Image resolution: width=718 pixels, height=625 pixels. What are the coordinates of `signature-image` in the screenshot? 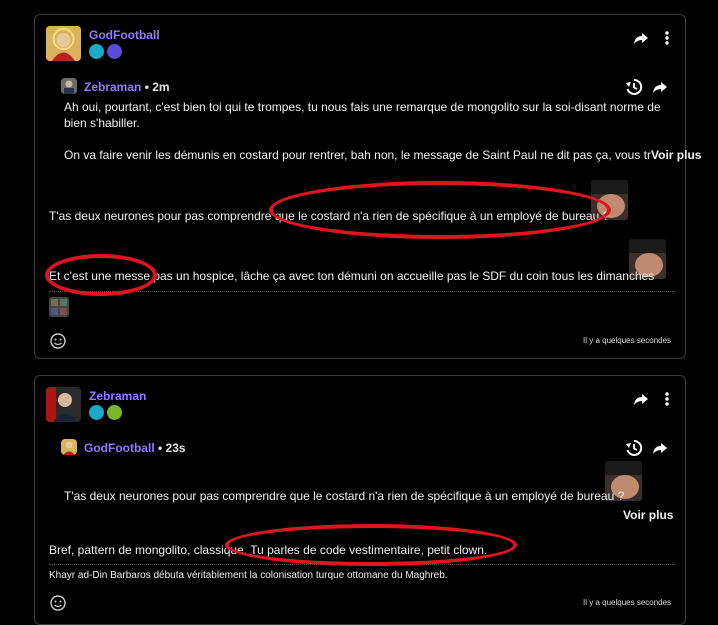 It's located at (59, 307).